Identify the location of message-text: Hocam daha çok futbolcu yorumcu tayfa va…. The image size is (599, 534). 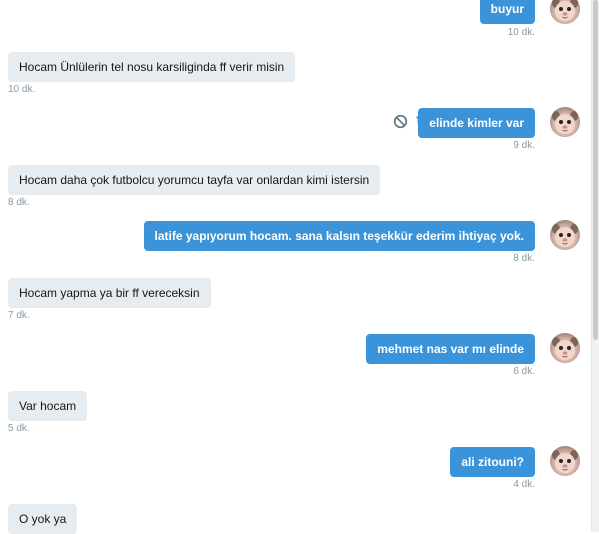
(194, 180).